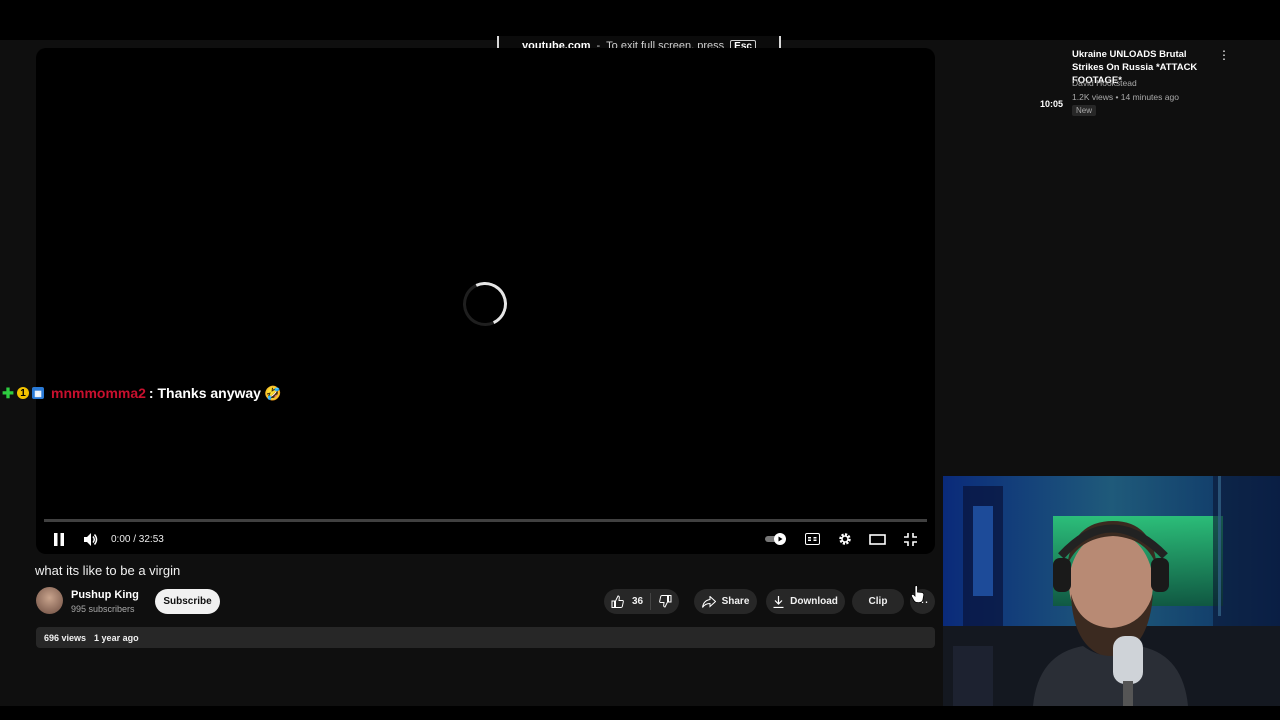 This screenshot has height=720, width=1280. I want to click on video-title: what its like to be a virgin, so click(108, 570).